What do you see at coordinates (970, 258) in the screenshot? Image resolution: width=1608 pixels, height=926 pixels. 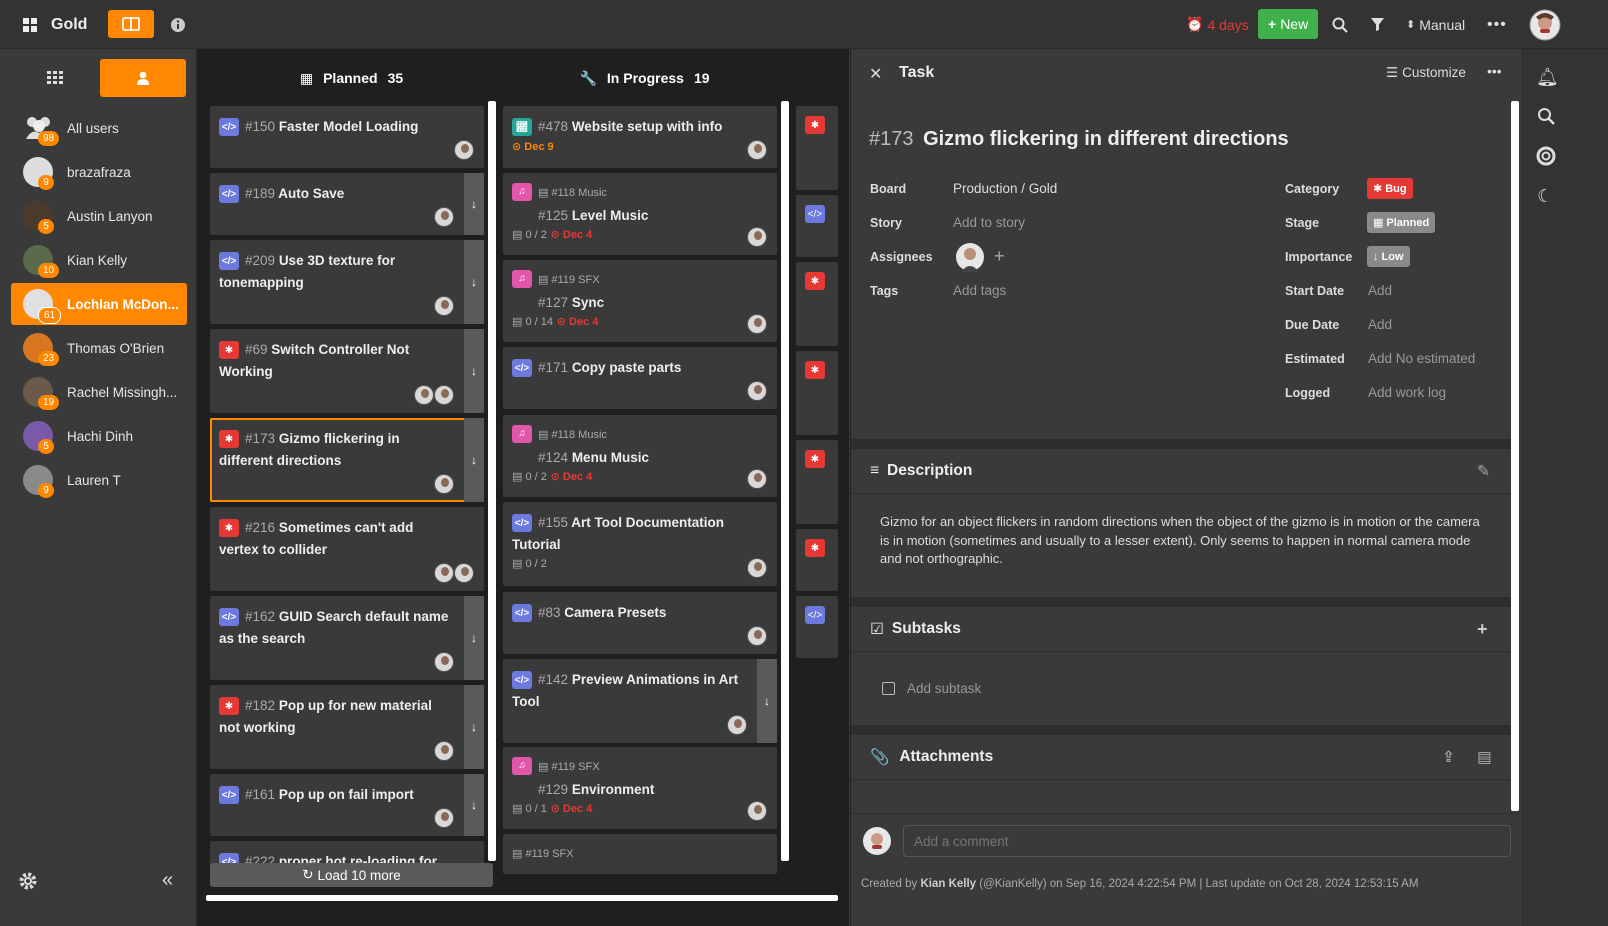 I see `assignee-avatar` at bounding box center [970, 258].